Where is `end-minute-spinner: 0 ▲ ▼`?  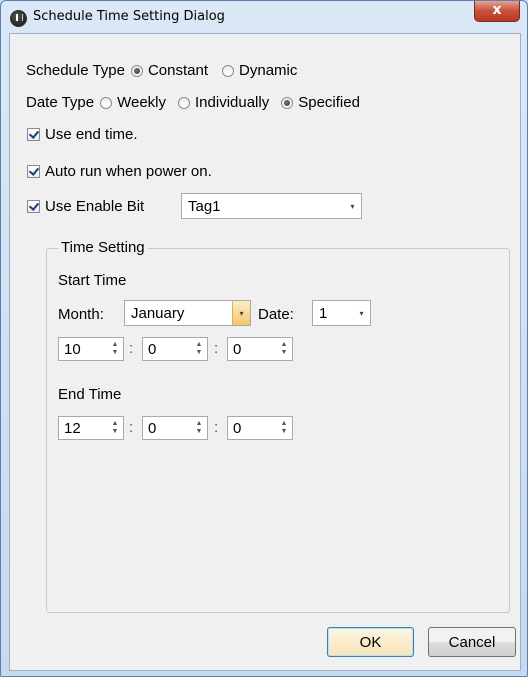
end-minute-spinner: 0 ▲ ▼ is located at coordinates (175, 428).